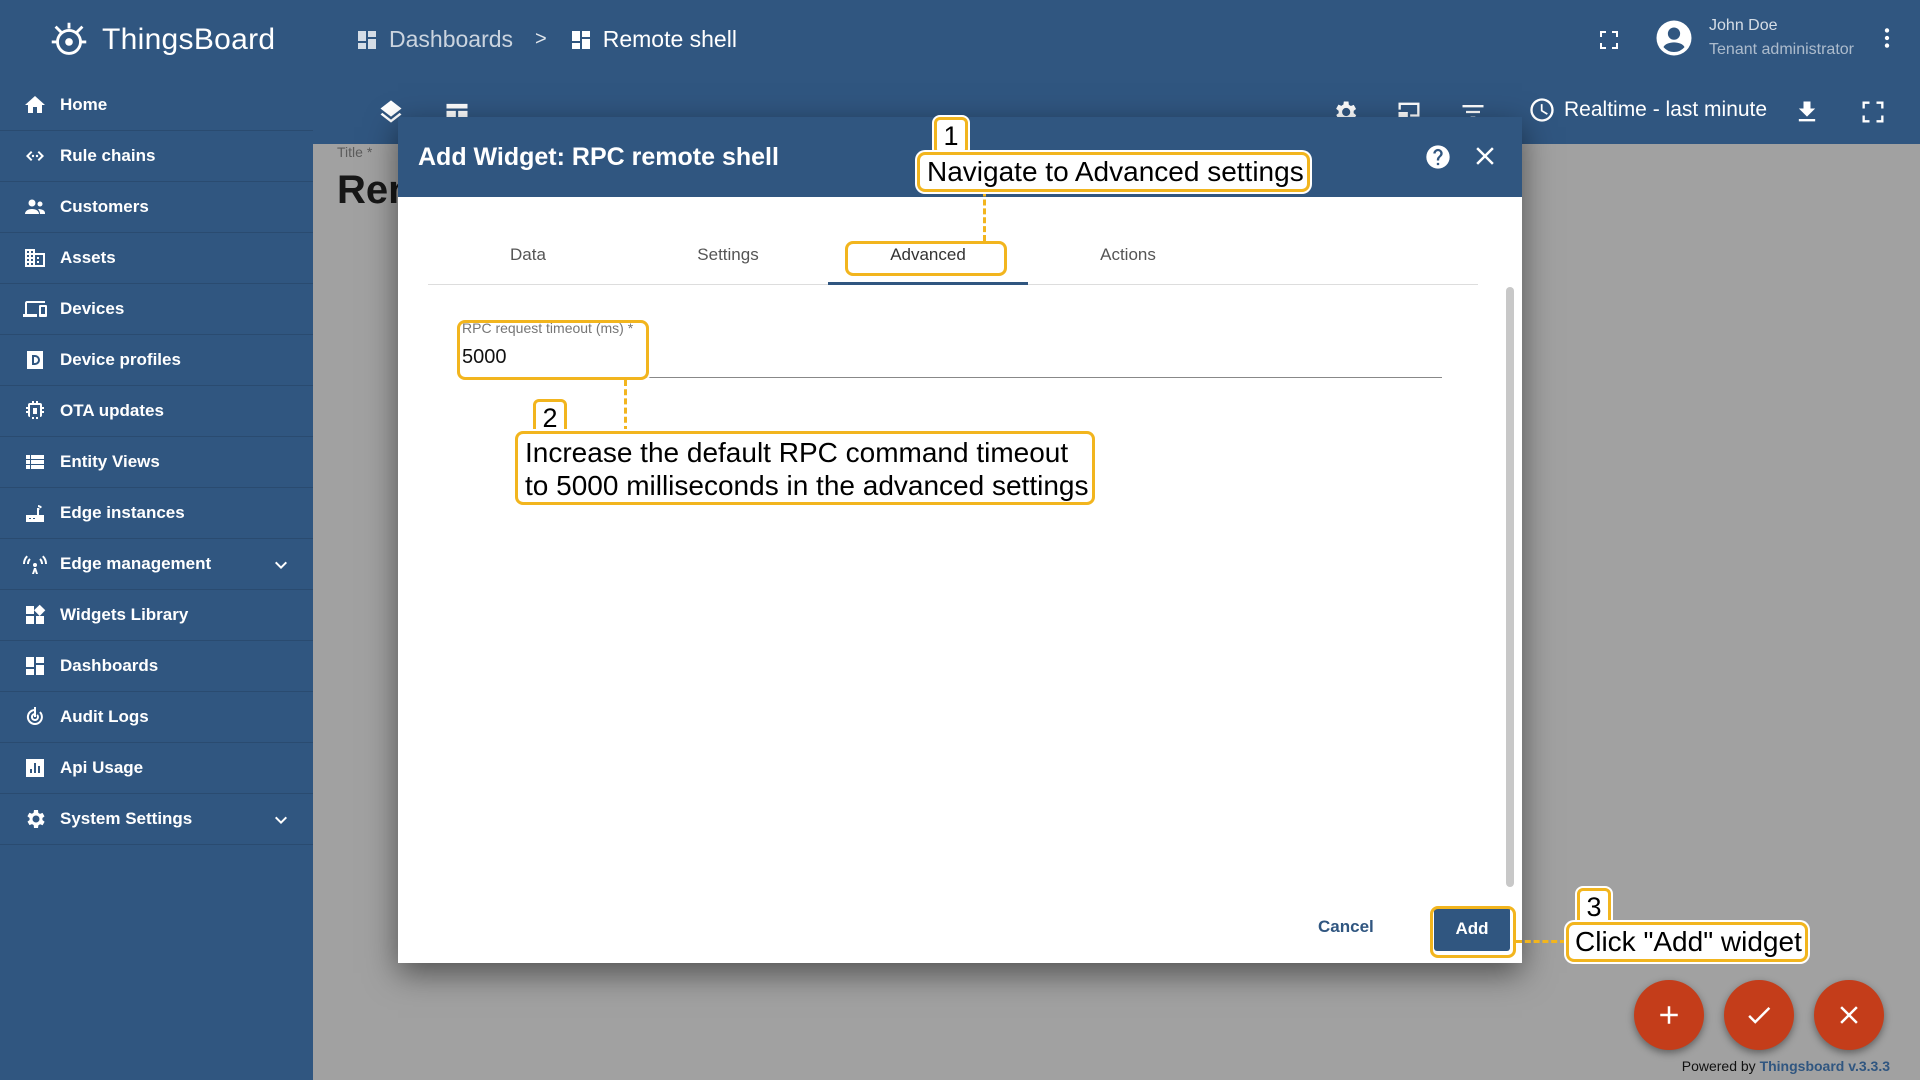 The height and width of the screenshot is (1080, 1920). What do you see at coordinates (1687, 942) in the screenshot?
I see `step-callout-3: Click "Add" widget` at bounding box center [1687, 942].